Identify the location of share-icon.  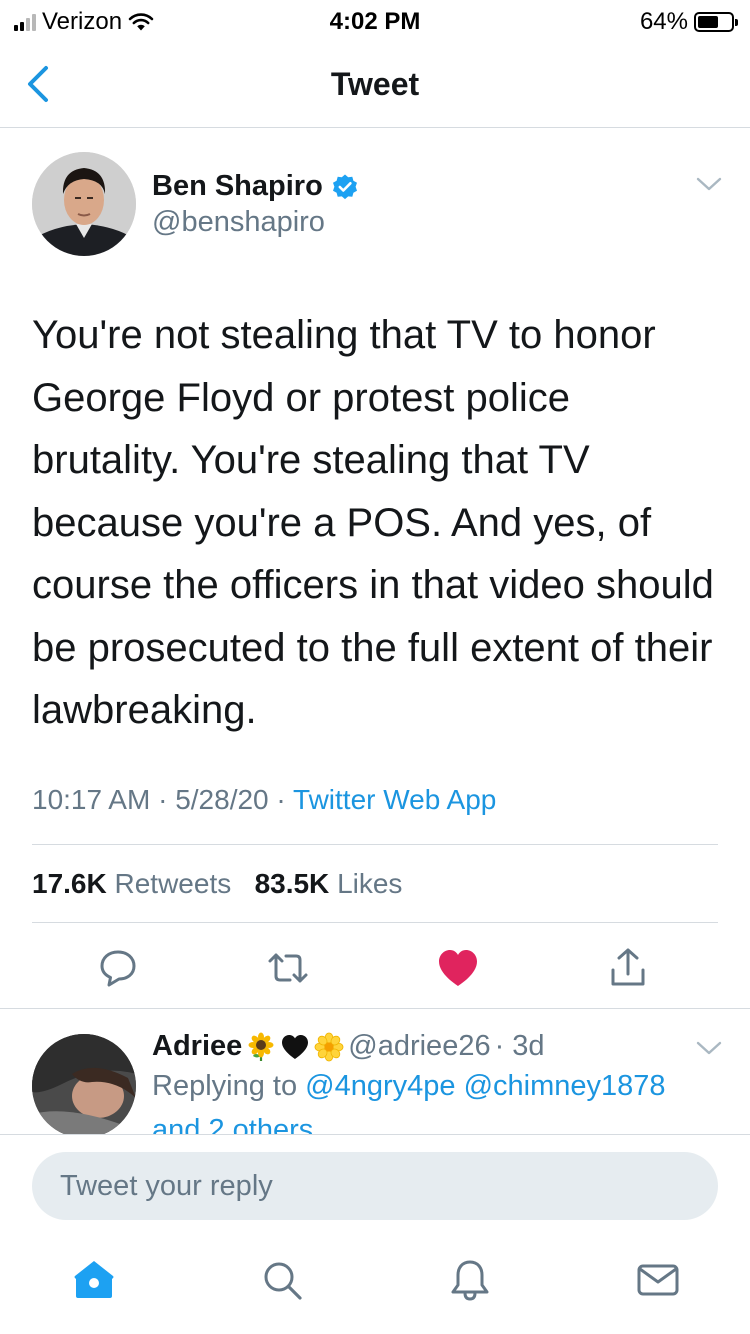
(628, 968).